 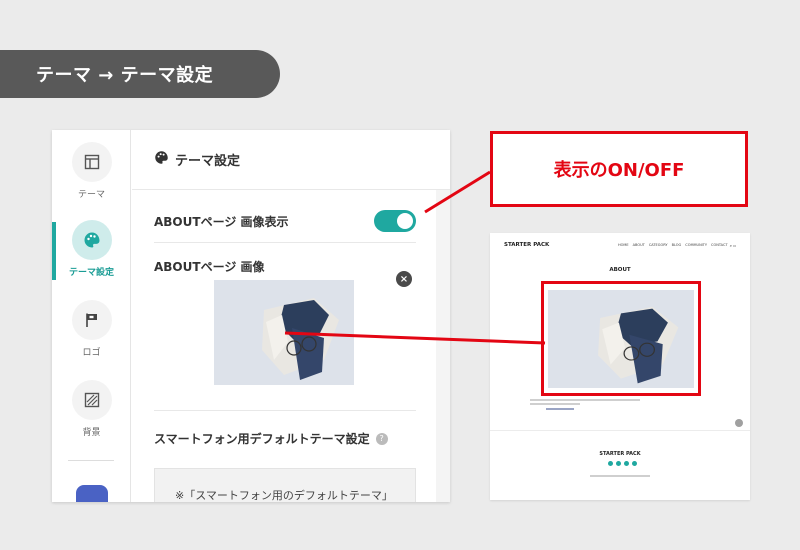 What do you see at coordinates (91, 400) in the screenshot?
I see `pattern-icon` at bounding box center [91, 400].